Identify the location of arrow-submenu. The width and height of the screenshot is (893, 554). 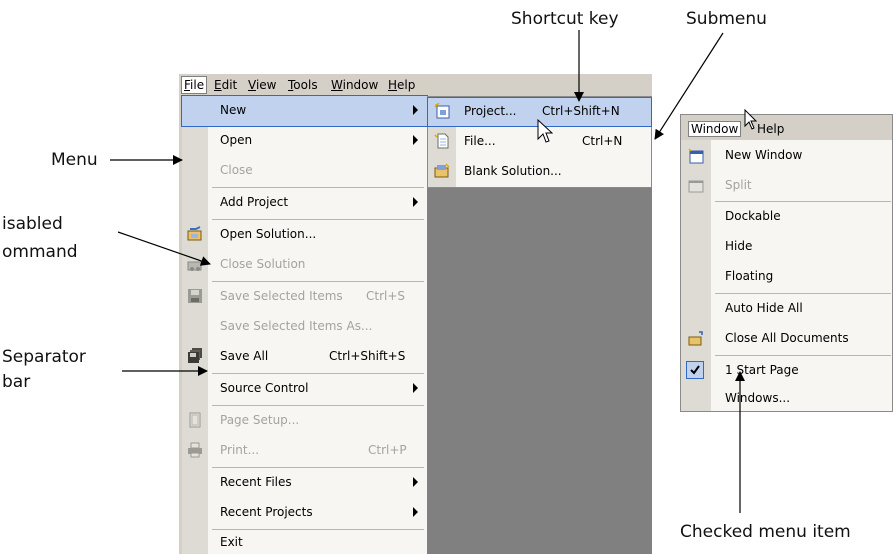
(689, 86).